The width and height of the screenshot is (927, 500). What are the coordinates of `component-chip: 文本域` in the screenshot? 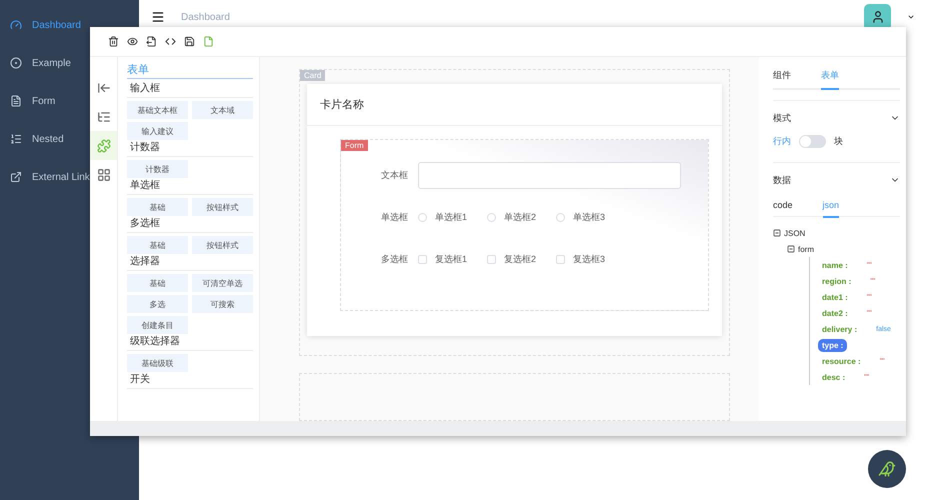 It's located at (222, 110).